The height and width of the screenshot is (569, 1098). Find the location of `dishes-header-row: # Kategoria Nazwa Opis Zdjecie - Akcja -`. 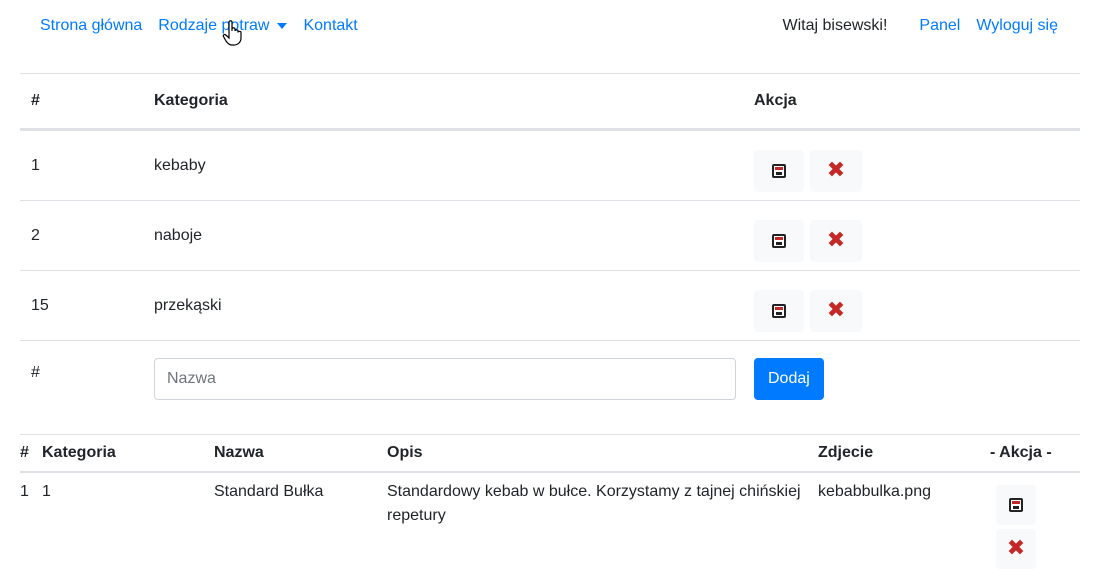

dishes-header-row: # Kategoria Nazwa Opis Zdjecie - Akcja - is located at coordinates (550, 454).